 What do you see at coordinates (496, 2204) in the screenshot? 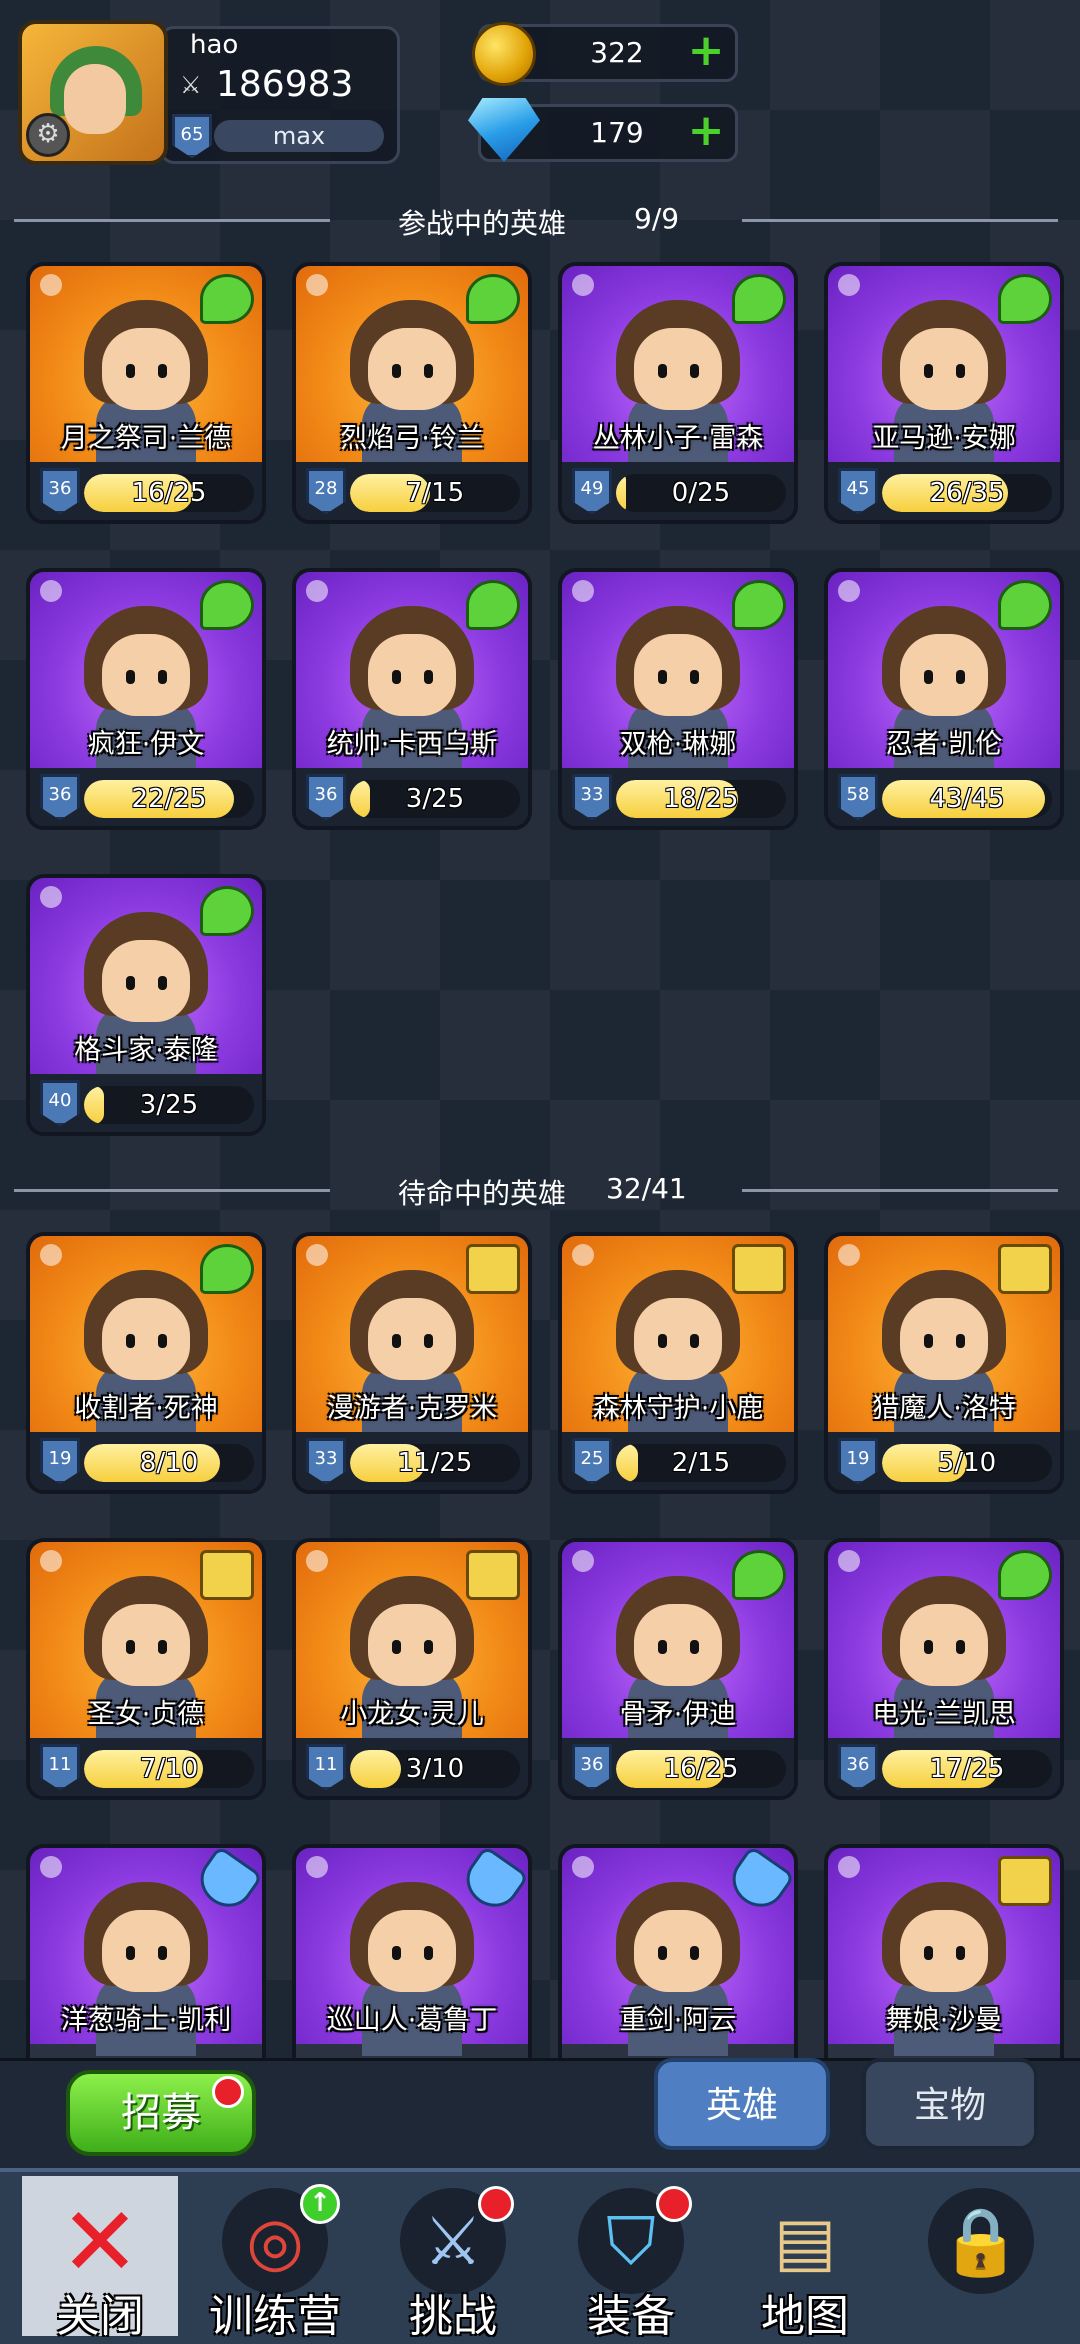
I see `challenge-notification-dot` at bounding box center [496, 2204].